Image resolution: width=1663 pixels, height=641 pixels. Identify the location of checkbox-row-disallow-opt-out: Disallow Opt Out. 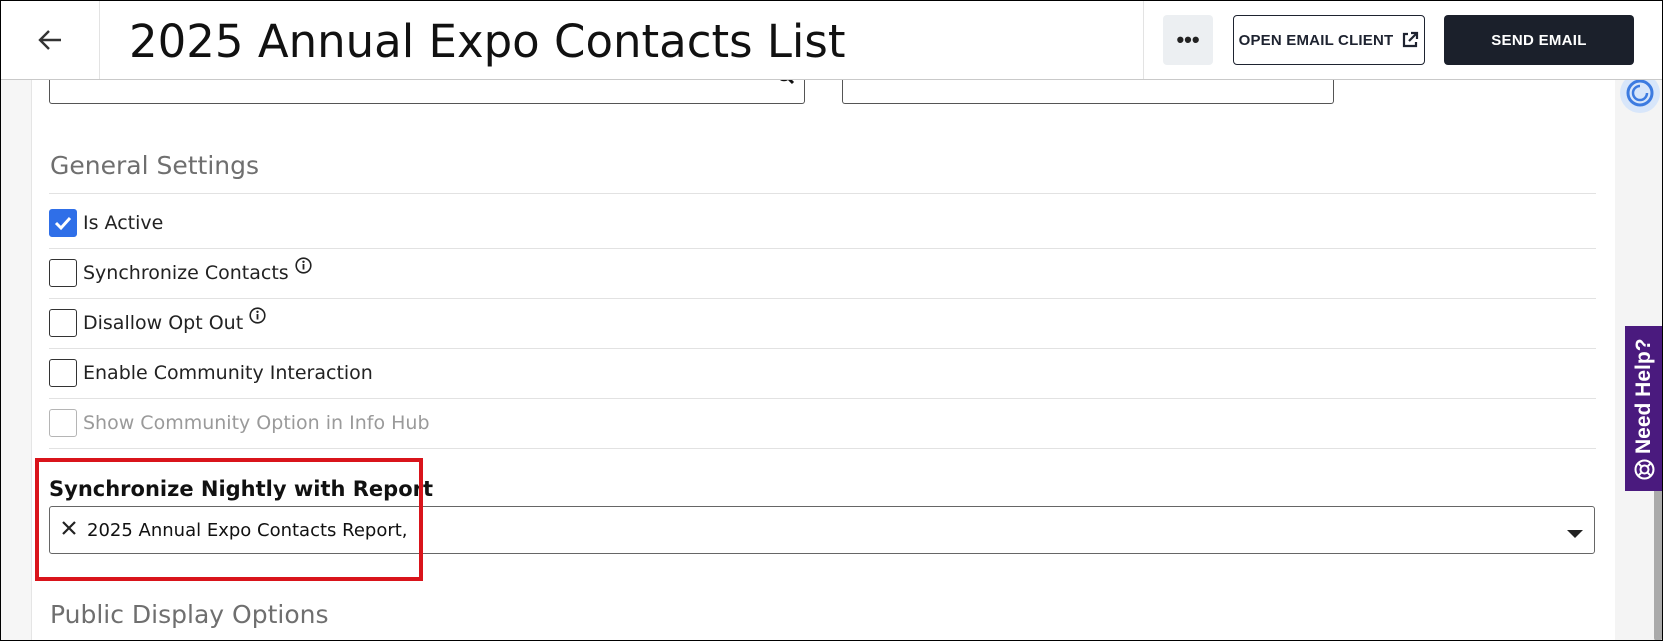
(157, 323).